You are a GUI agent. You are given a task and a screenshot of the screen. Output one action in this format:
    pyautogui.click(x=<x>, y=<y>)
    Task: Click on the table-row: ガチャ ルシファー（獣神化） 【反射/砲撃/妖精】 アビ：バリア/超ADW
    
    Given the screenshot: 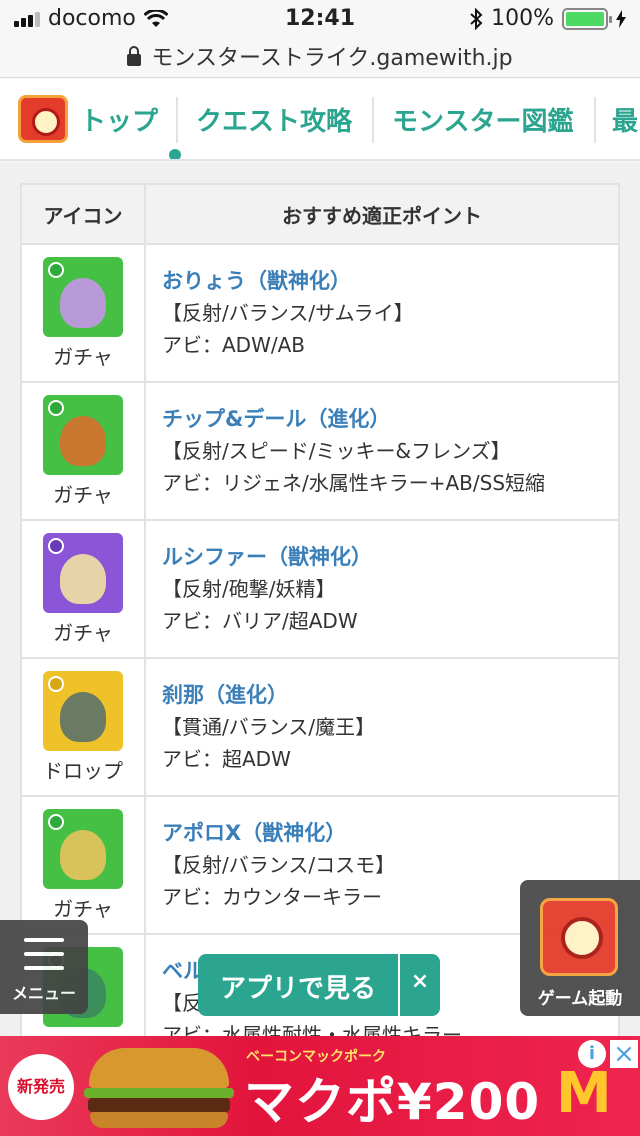 What is the action you would take?
    pyautogui.click(x=320, y=589)
    